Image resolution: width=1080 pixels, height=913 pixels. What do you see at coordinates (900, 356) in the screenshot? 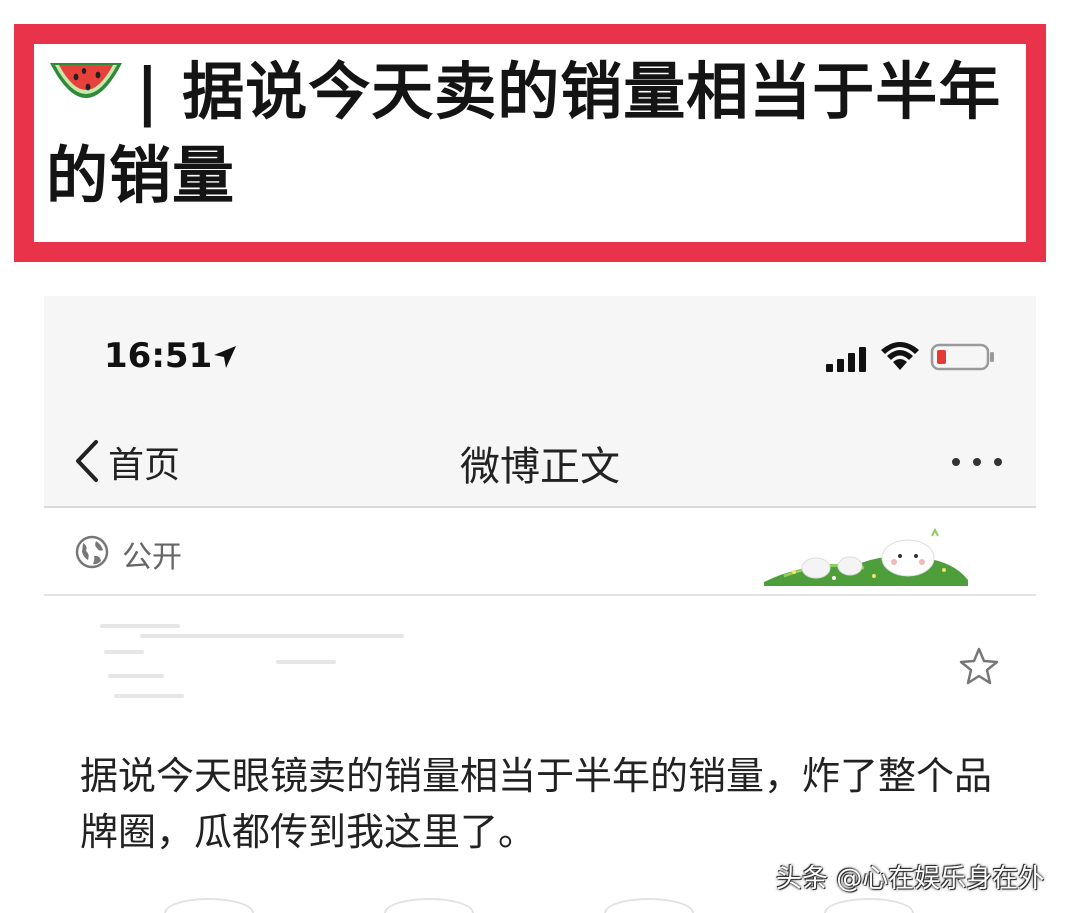
I see `wifi-icon` at bounding box center [900, 356].